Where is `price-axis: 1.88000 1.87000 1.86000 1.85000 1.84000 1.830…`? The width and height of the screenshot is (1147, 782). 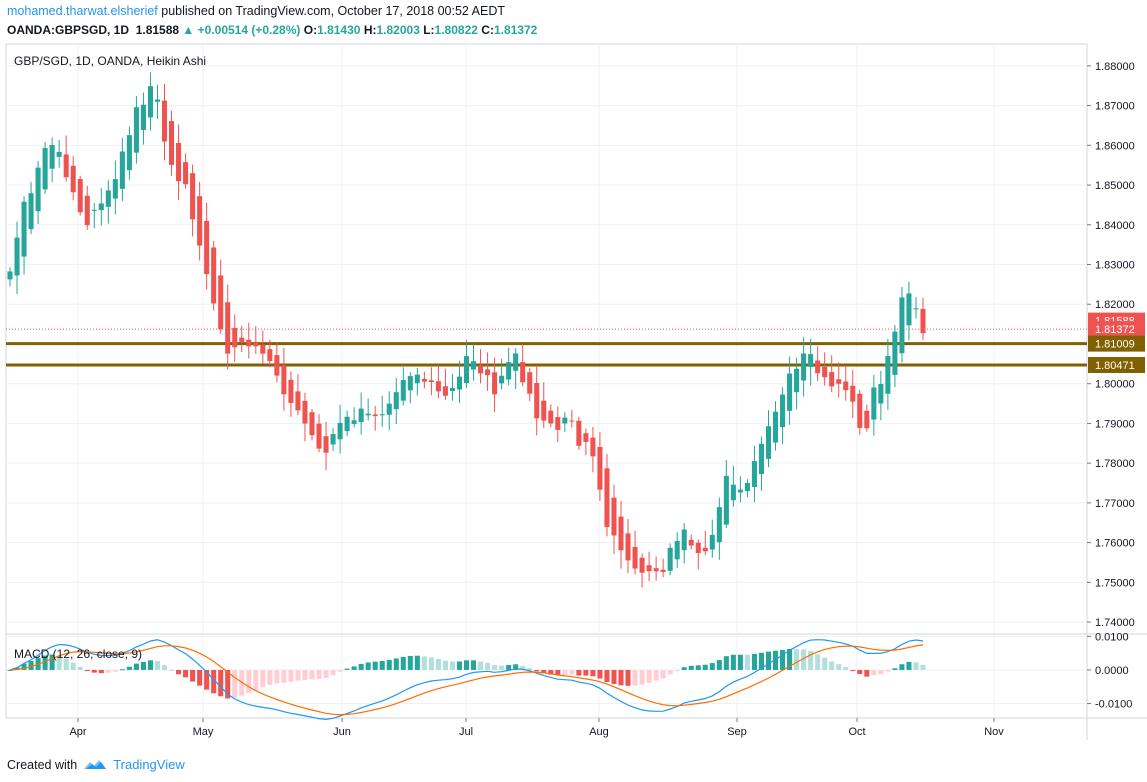
price-axis: 1.88000 1.87000 1.86000 1.85000 1.84000 1.830… is located at coordinates (1116, 386).